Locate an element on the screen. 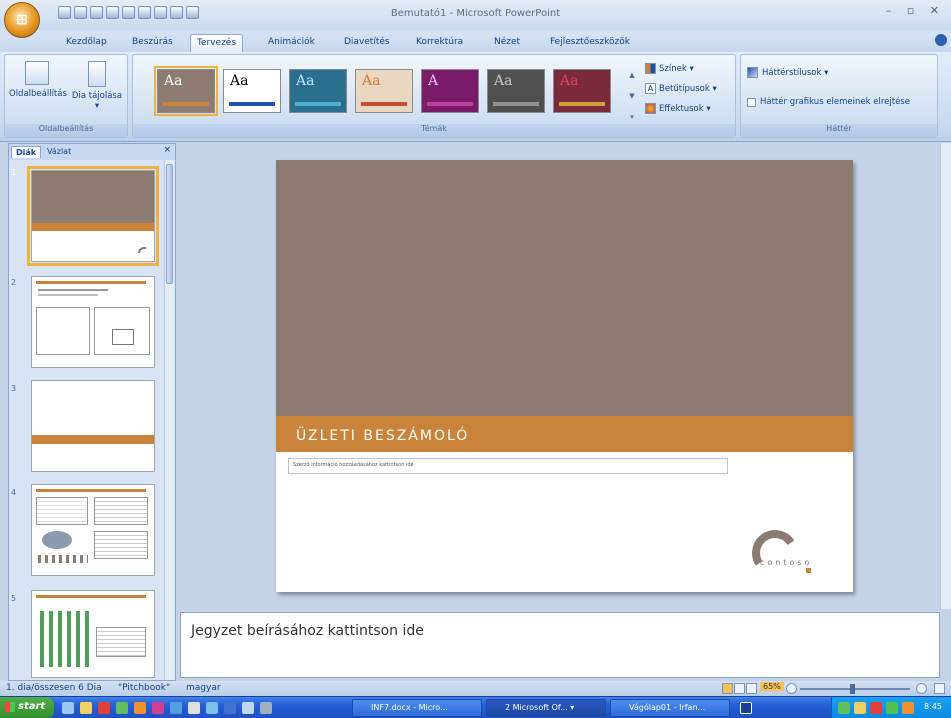  slideshow-view-icon is located at coordinates (751, 688).